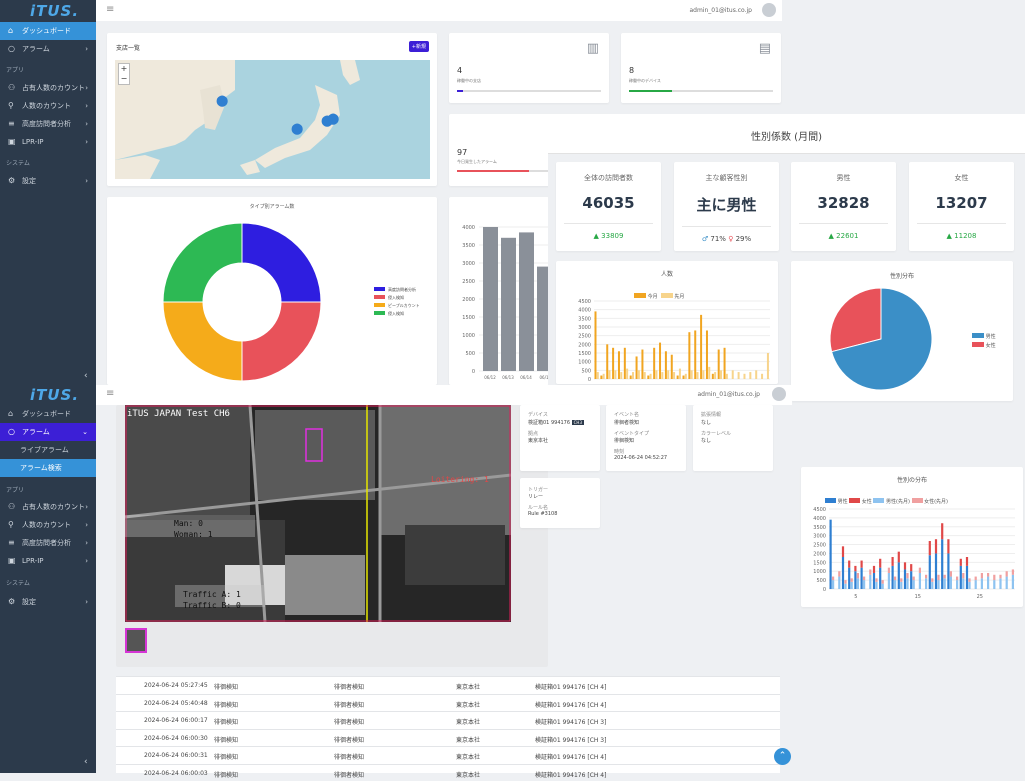 The image size is (1025, 781). I want to click on sidebar-subitem-alarm-search: アラーム検索, so click(48, 468).